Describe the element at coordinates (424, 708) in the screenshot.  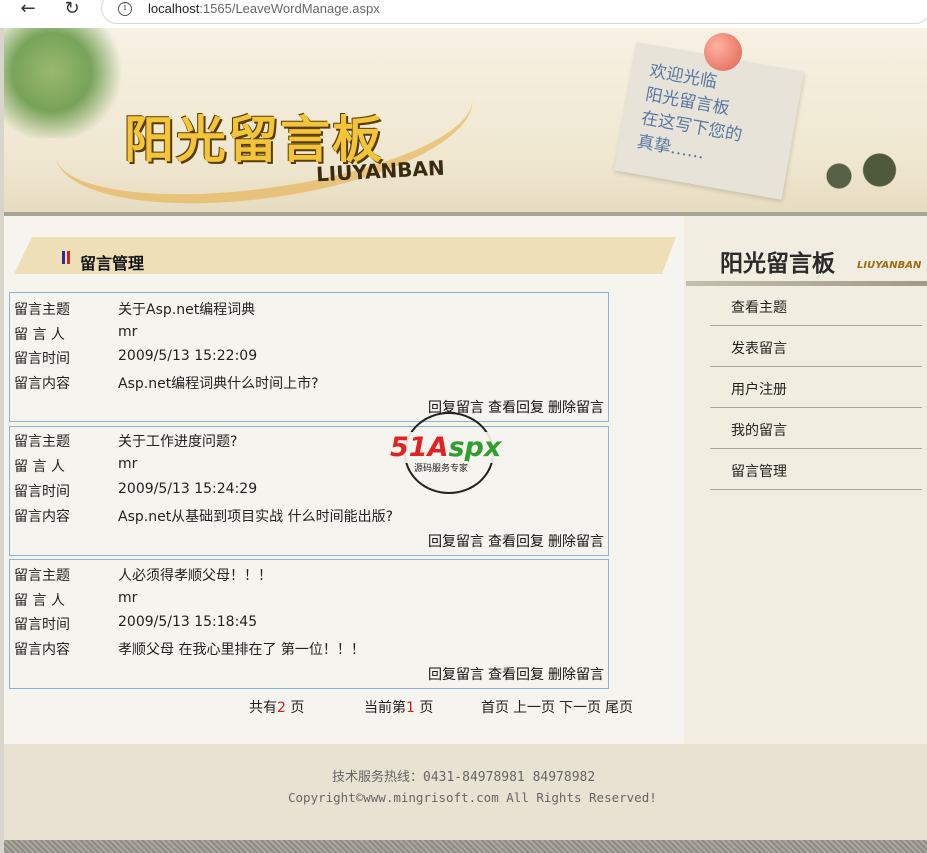
I see `pager-current-suffix: 页` at that location.